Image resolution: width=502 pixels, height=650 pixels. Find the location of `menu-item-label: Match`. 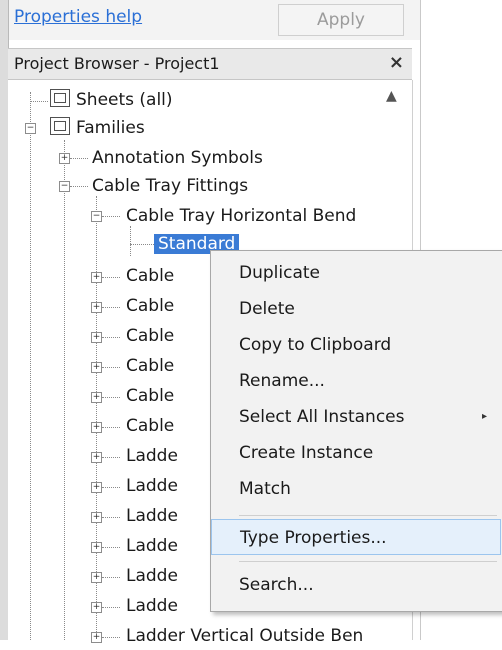

menu-item-label: Match is located at coordinates (265, 489).